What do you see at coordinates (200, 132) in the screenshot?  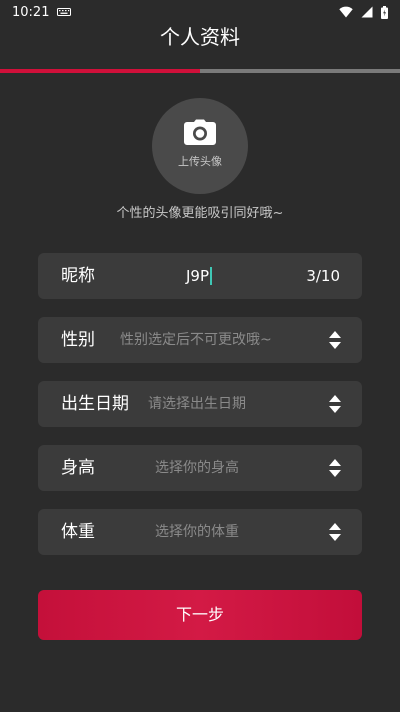 I see `camera-icon` at bounding box center [200, 132].